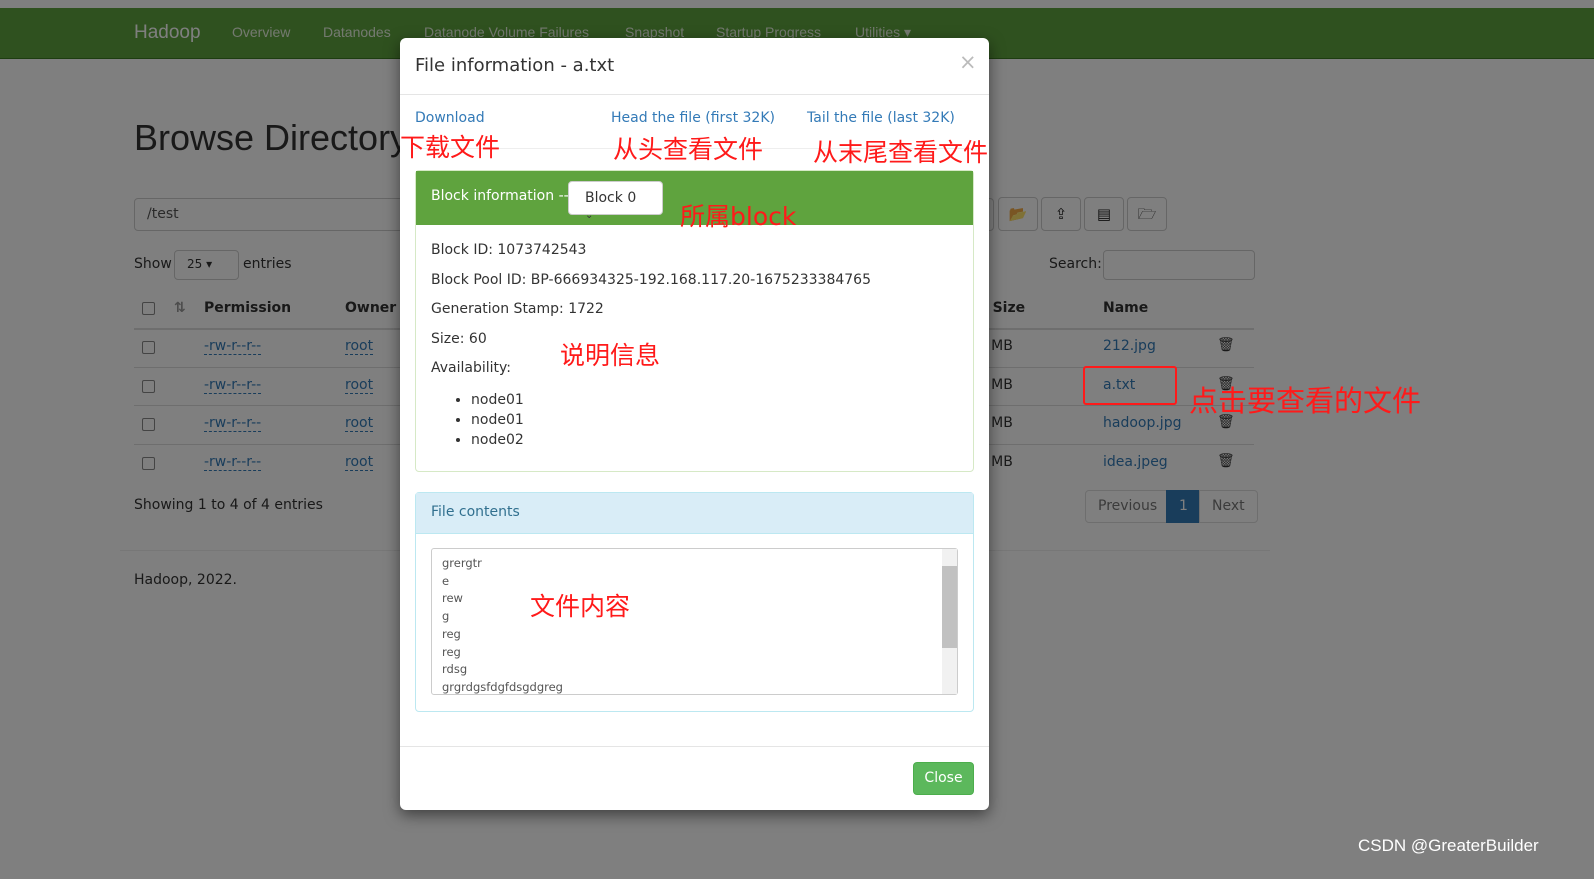  Describe the element at coordinates (459, 339) in the screenshot. I see `block-size: Size: 60` at that location.